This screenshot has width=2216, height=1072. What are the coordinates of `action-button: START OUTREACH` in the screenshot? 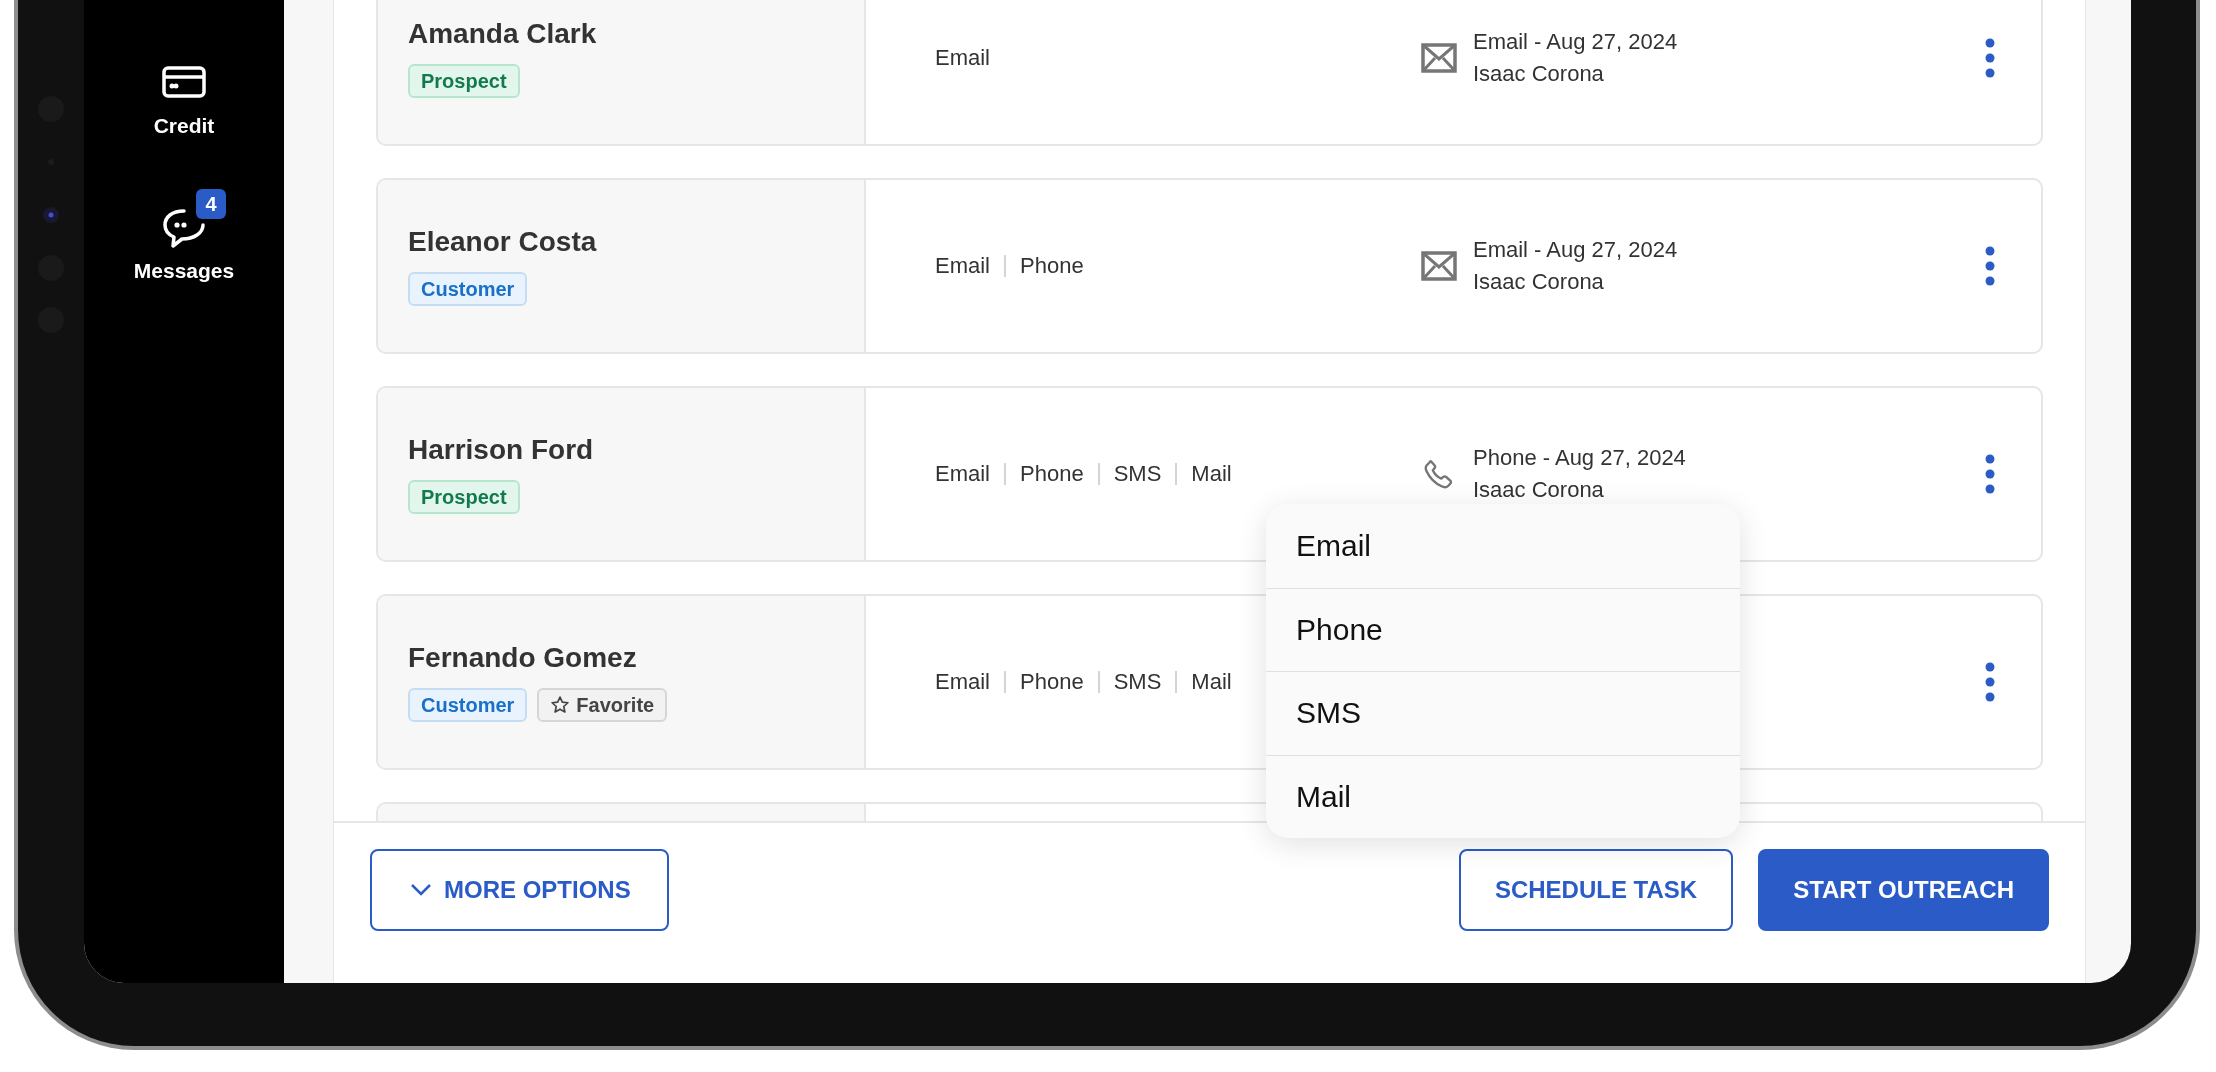 It's located at (1903, 890).